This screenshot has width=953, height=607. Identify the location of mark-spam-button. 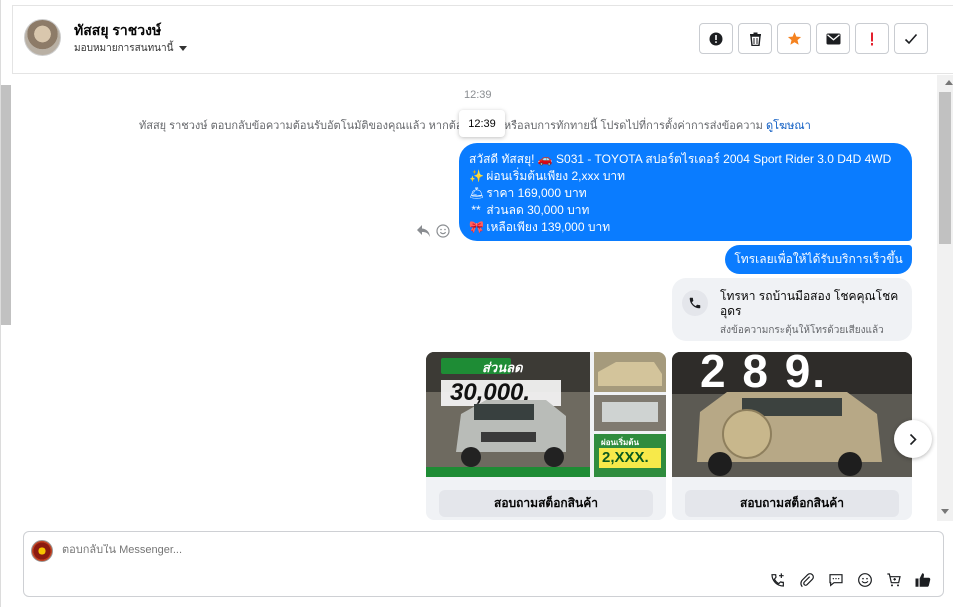
(716, 38).